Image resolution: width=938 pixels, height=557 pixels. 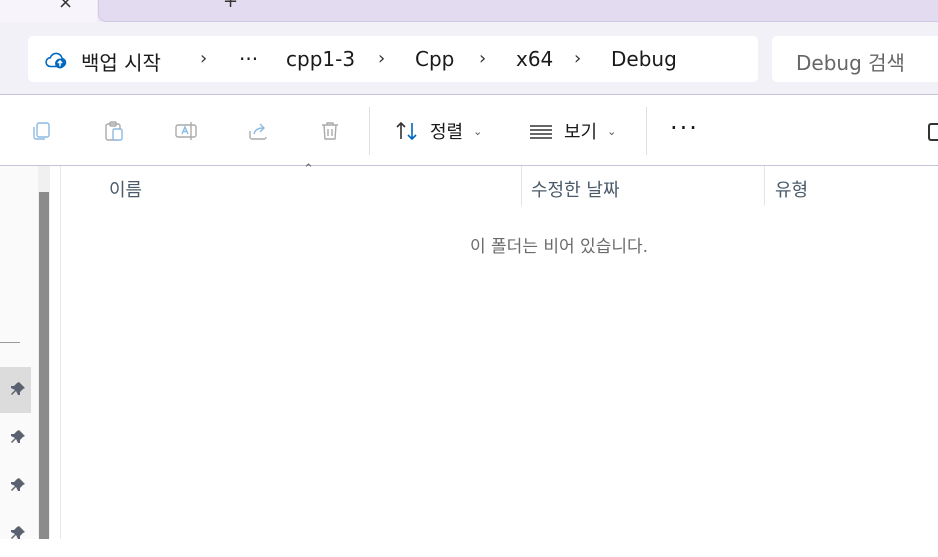 What do you see at coordinates (330, 131) in the screenshot?
I see `delete-icon` at bounding box center [330, 131].